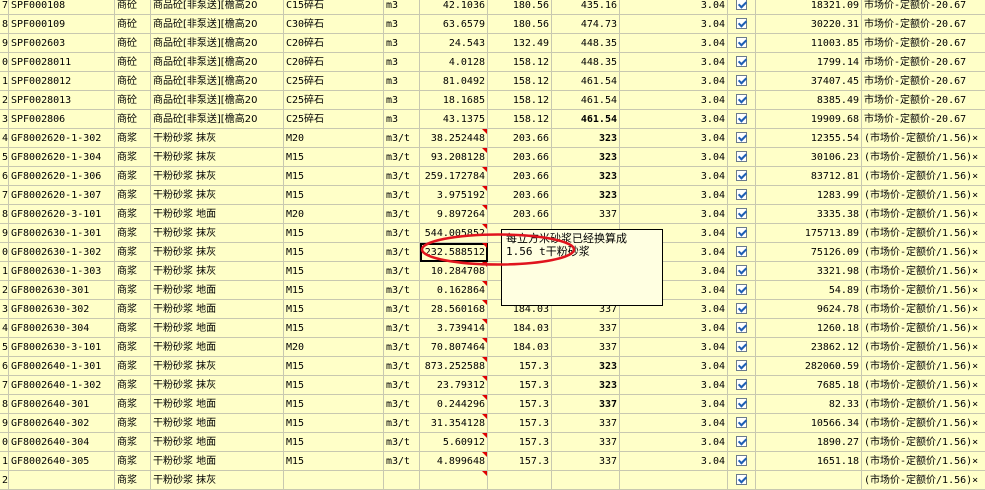 This screenshot has height=490, width=985. I want to click on base-price-cell: 203.66, so click(520, 195).